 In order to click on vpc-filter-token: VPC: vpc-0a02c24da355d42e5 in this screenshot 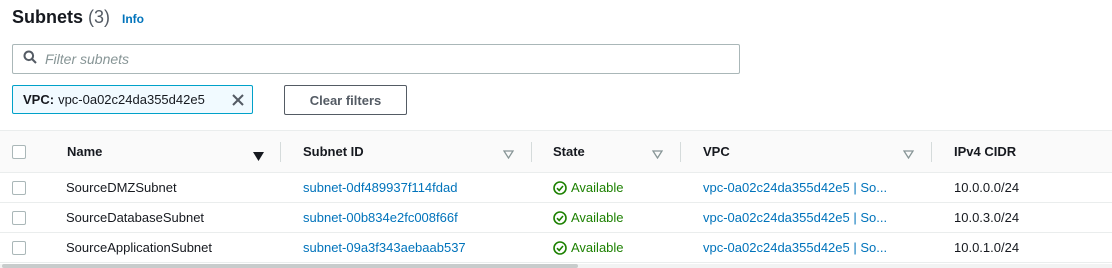, I will do `click(132, 99)`.